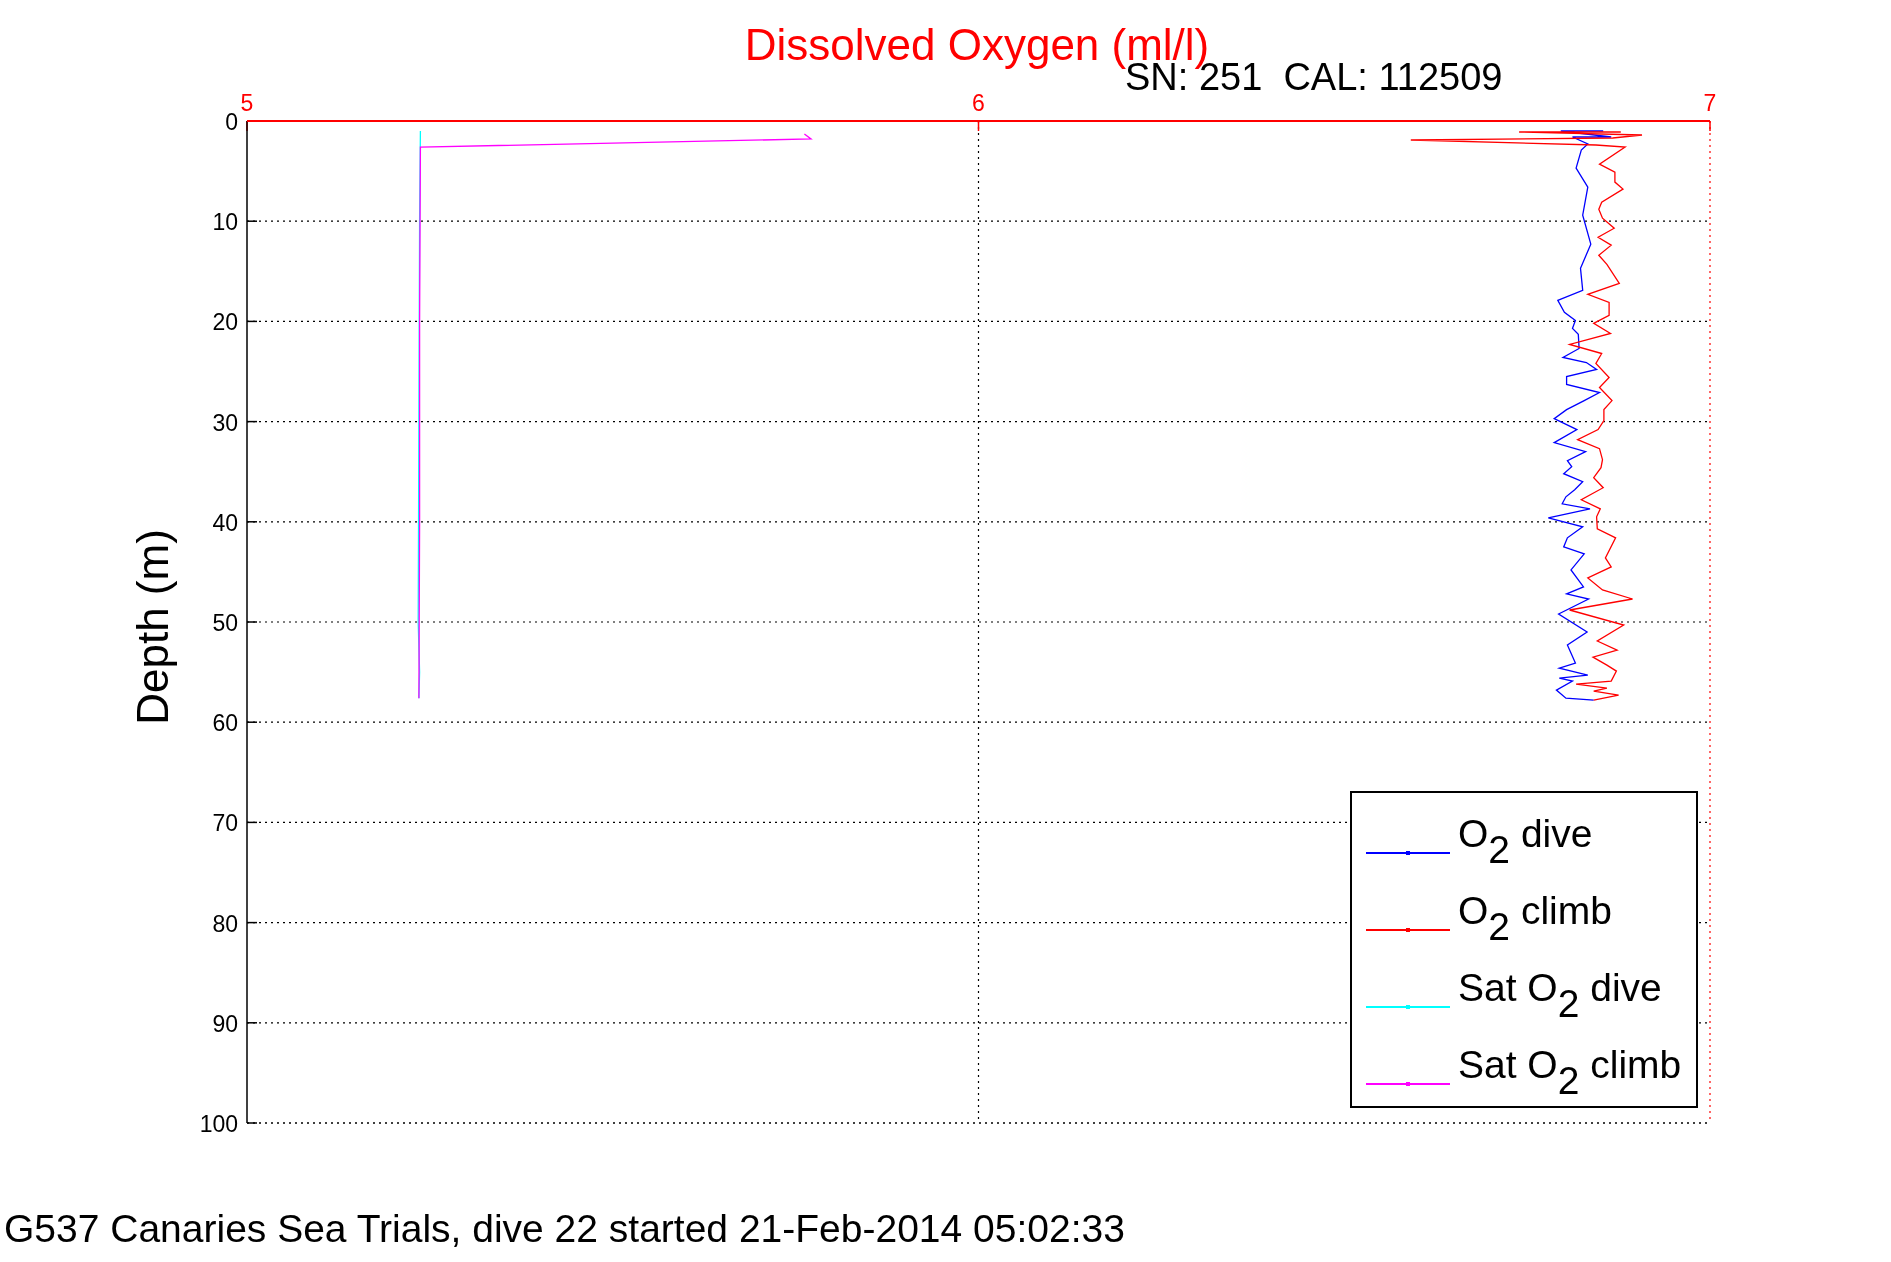 The image size is (1891, 1262). Describe the element at coordinates (225, 522) in the screenshot. I see `y-tick-label: 40` at that location.